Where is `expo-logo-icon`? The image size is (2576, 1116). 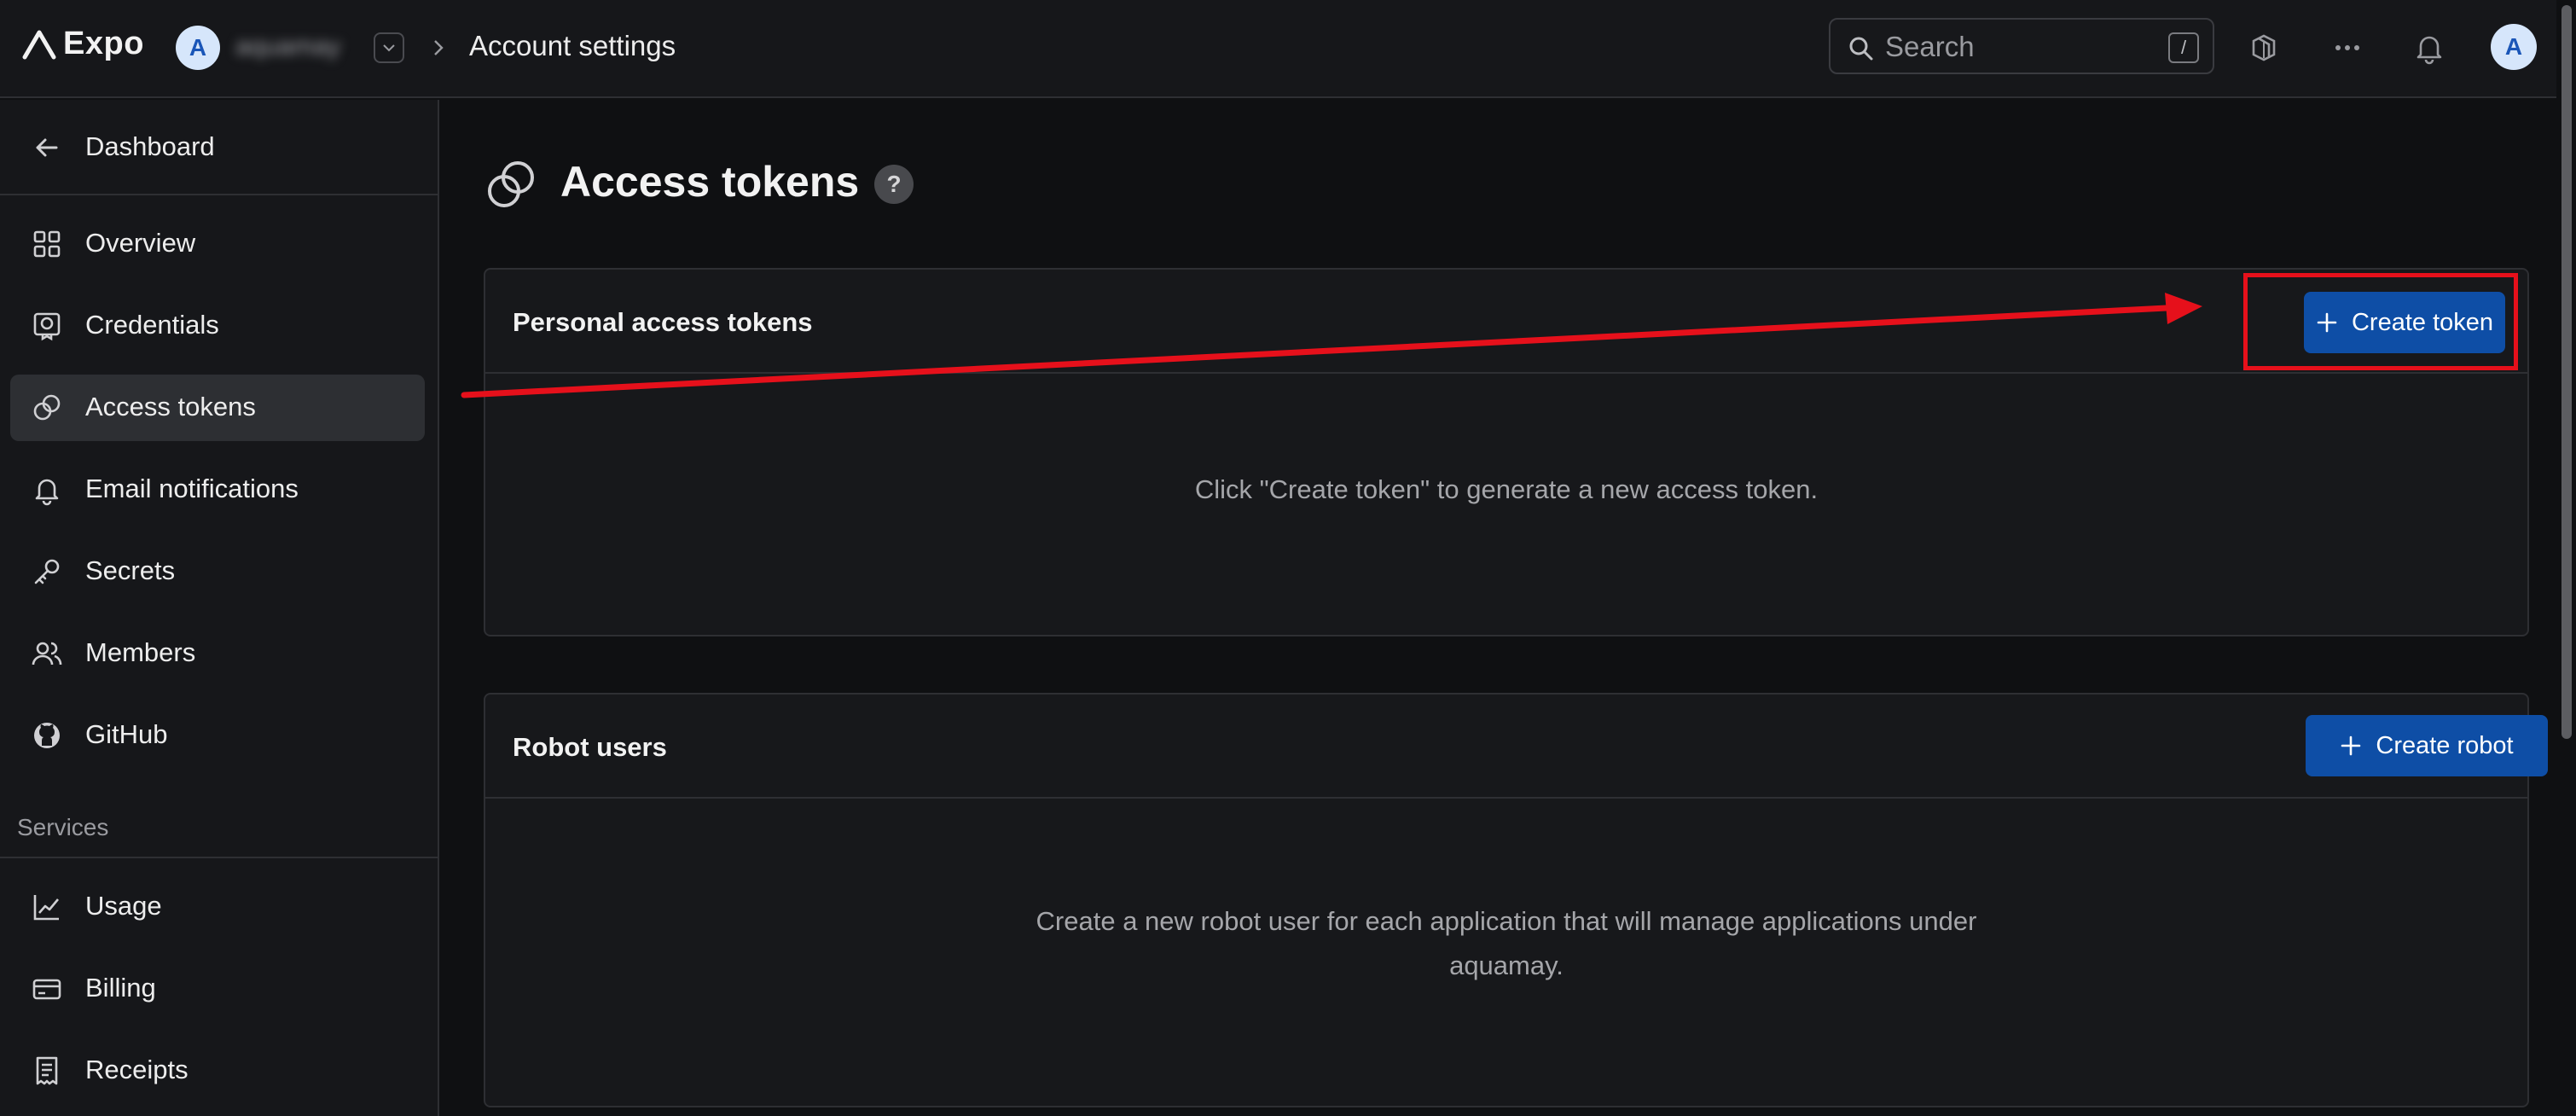
expo-logo-icon is located at coordinates (39, 44).